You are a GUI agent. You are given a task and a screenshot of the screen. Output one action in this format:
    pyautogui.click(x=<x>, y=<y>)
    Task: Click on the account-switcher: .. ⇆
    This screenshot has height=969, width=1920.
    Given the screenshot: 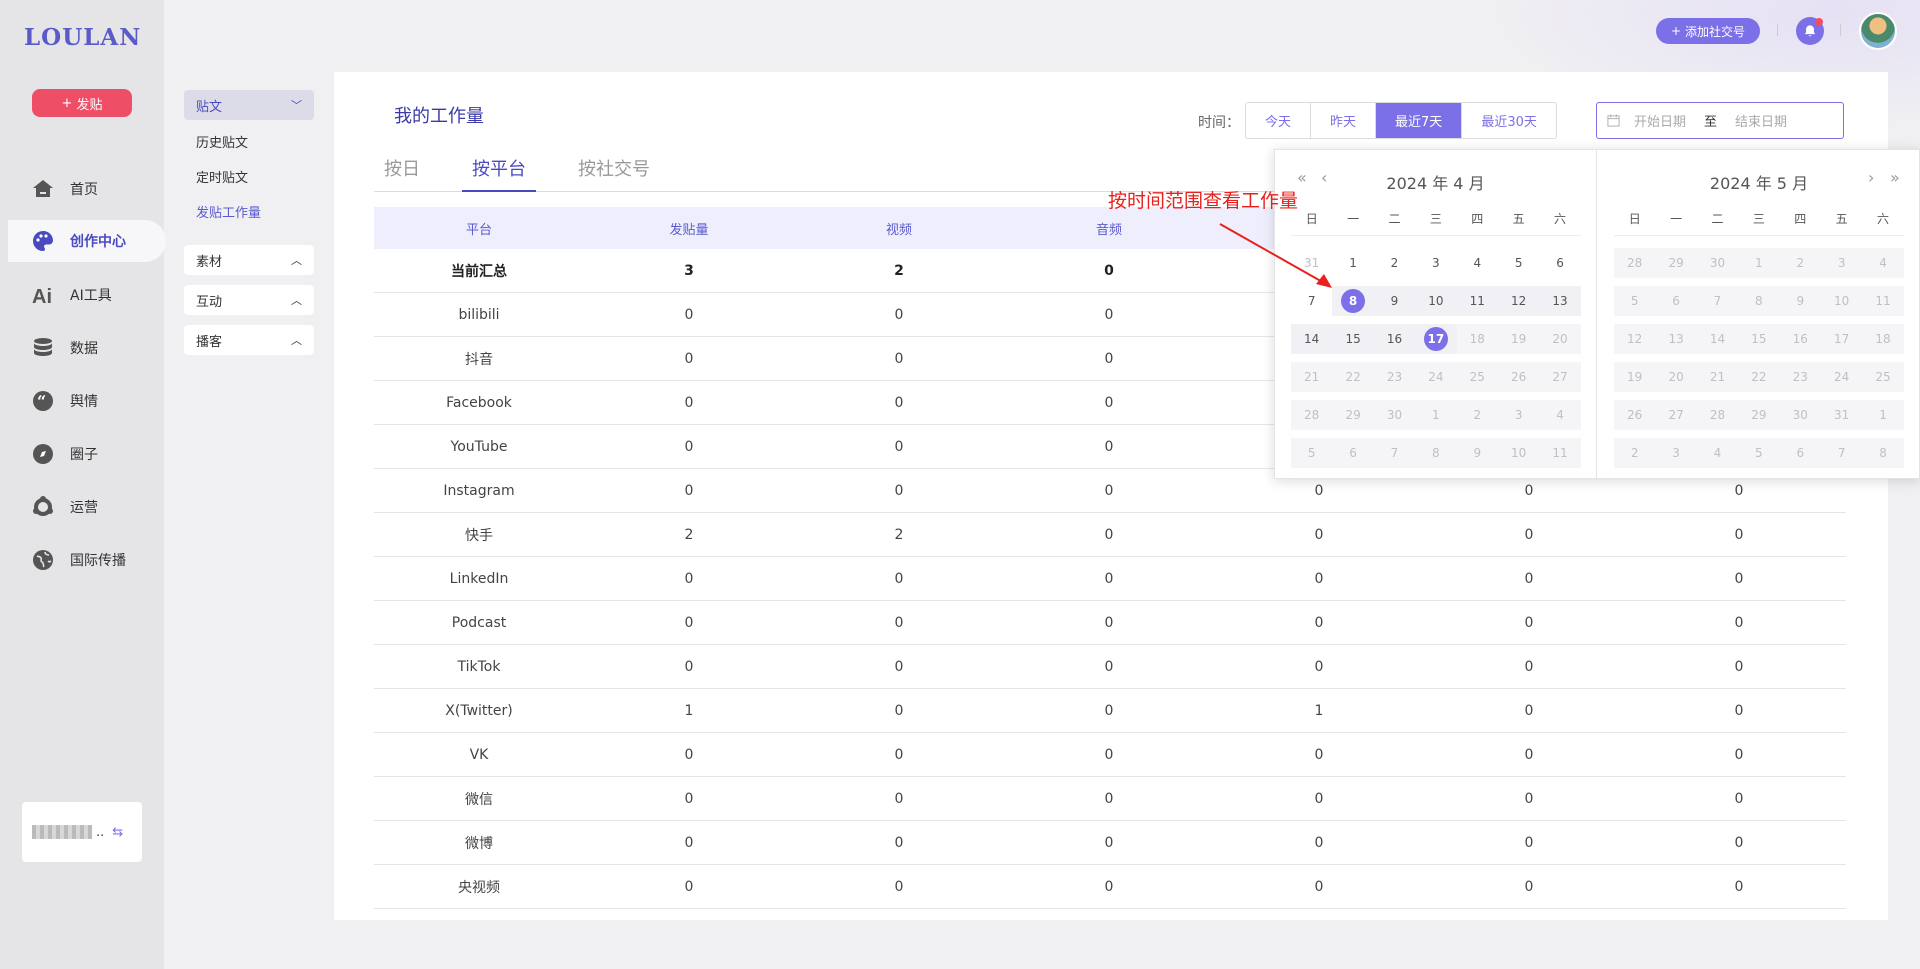 What is the action you would take?
    pyautogui.click(x=82, y=832)
    